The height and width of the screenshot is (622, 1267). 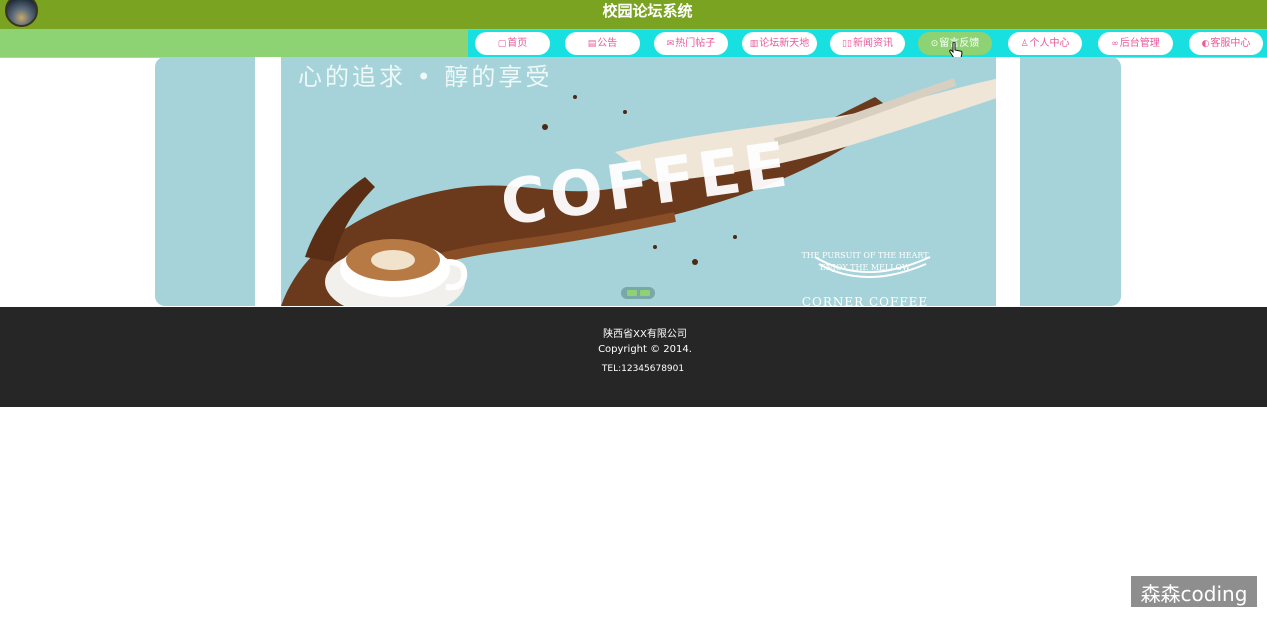 I want to click on nav-item-0: ▢首页, so click(x=512, y=43).